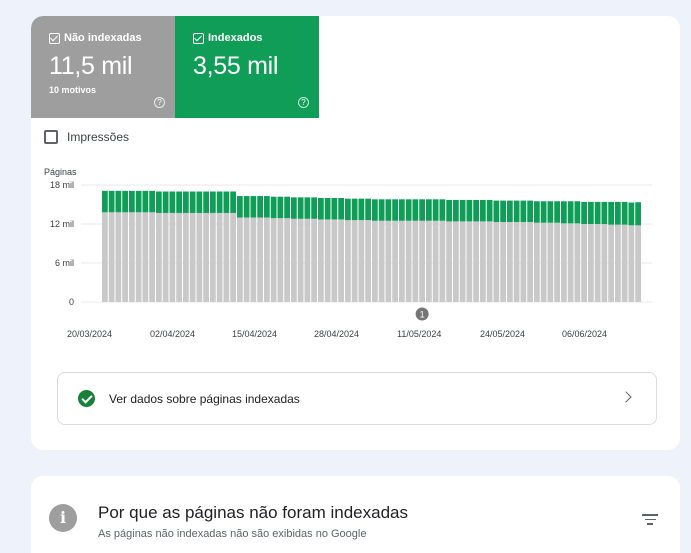 This screenshot has width=691, height=553. Describe the element at coordinates (73, 90) in the screenshot. I see `not-indexed-reasons-count: 10 motivos` at that location.